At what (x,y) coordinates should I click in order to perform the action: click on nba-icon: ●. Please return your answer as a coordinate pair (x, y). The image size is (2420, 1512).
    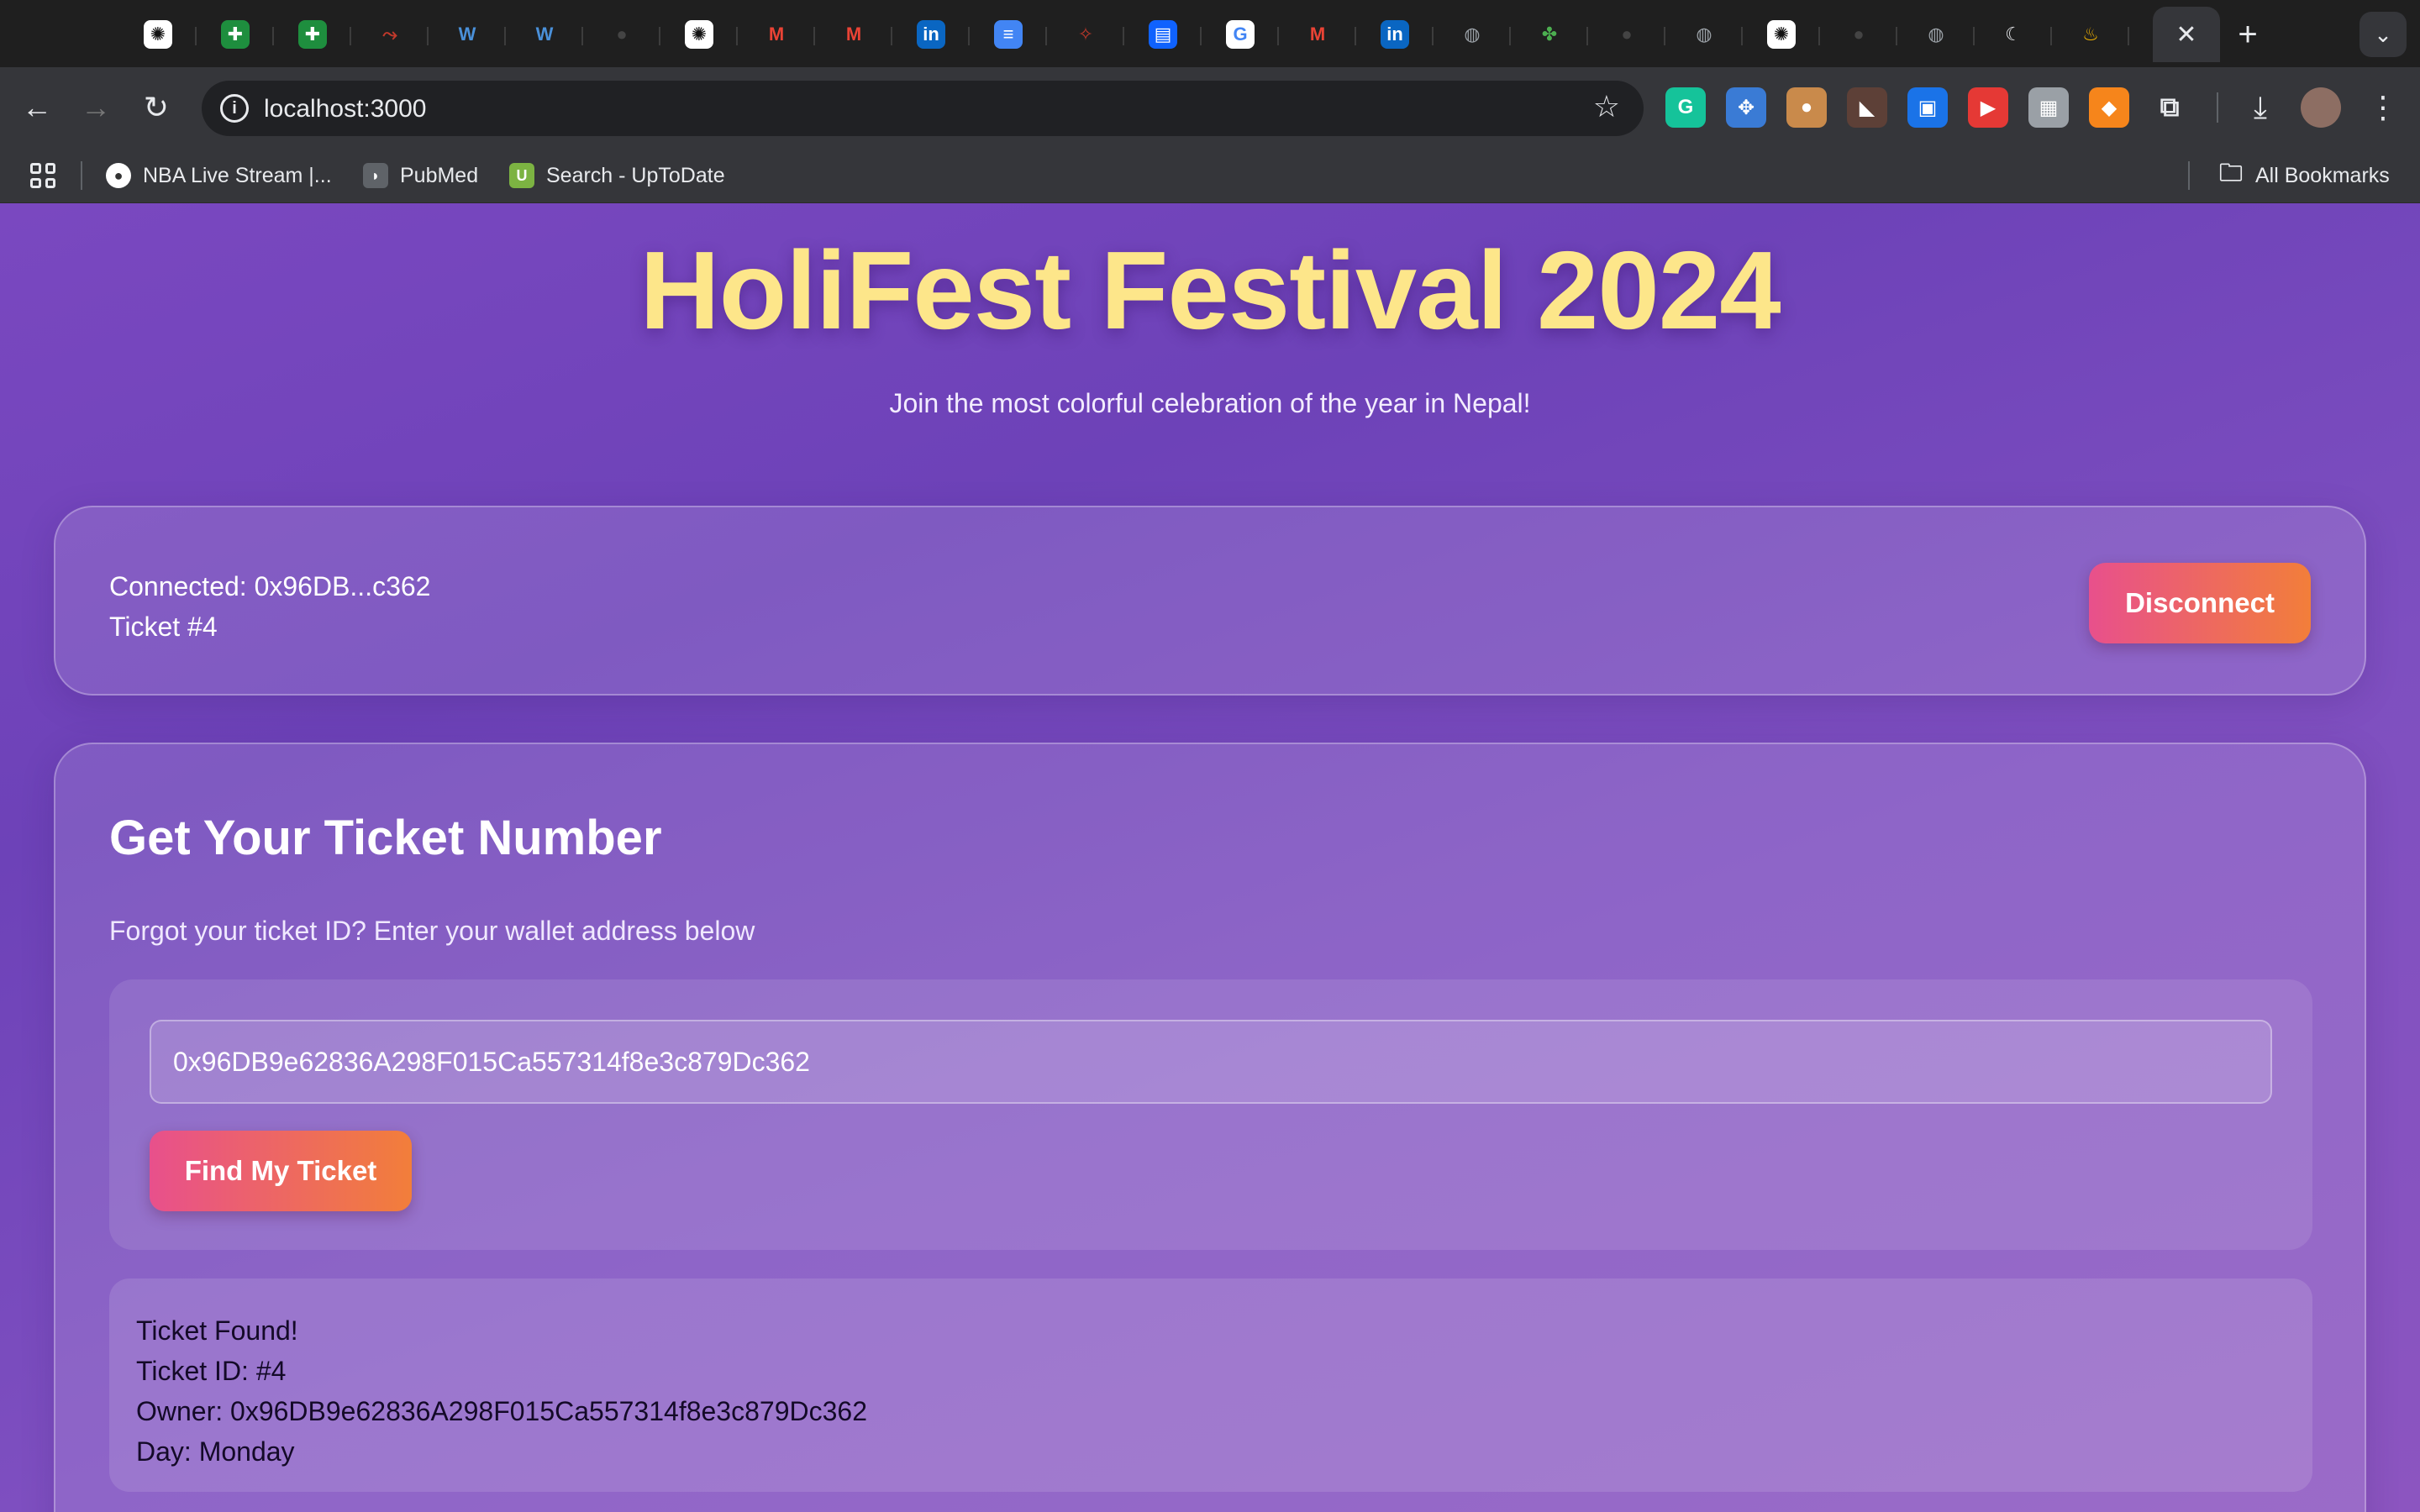
    Looking at the image, I should click on (118, 175).